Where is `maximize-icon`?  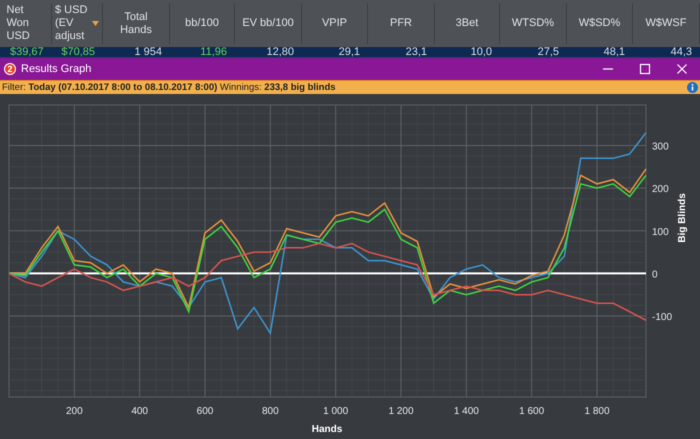 maximize-icon is located at coordinates (645, 69).